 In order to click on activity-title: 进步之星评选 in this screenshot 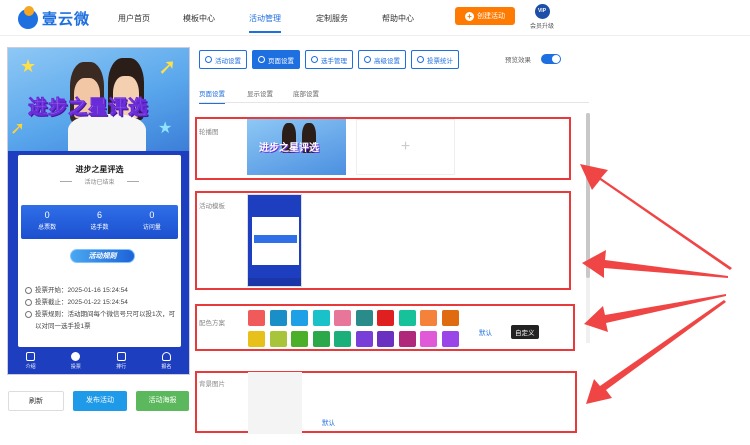, I will do `click(99, 169)`.